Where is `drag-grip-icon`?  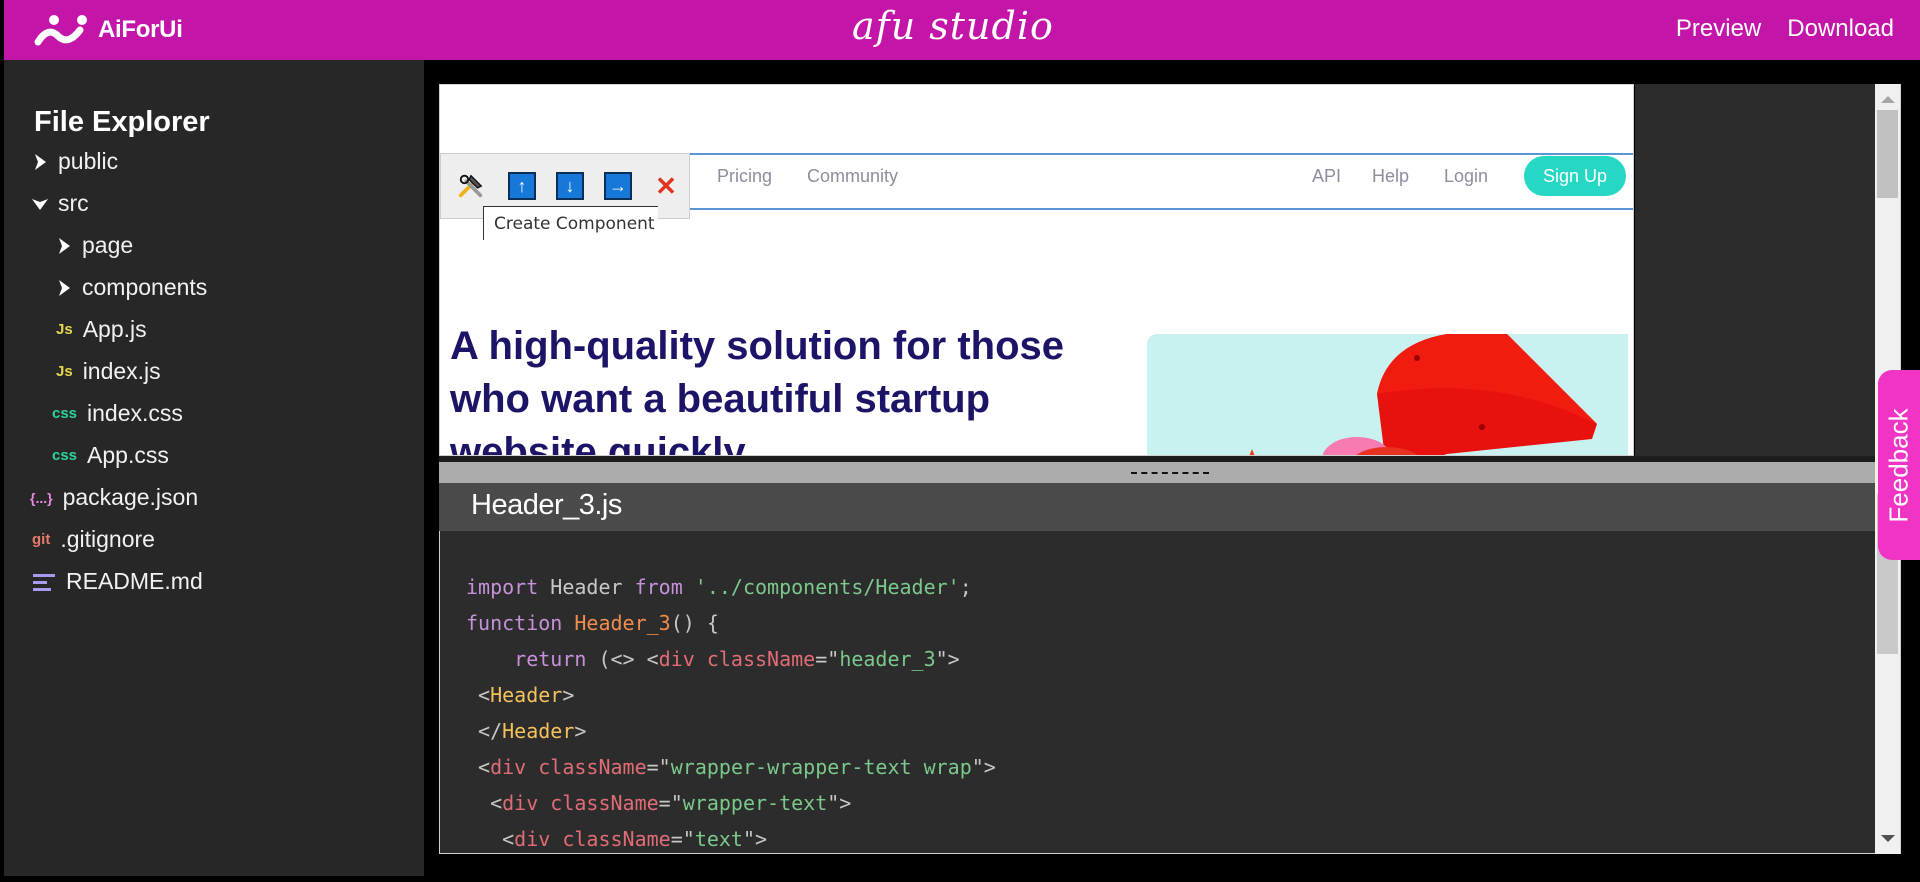 drag-grip-icon is located at coordinates (1170, 473).